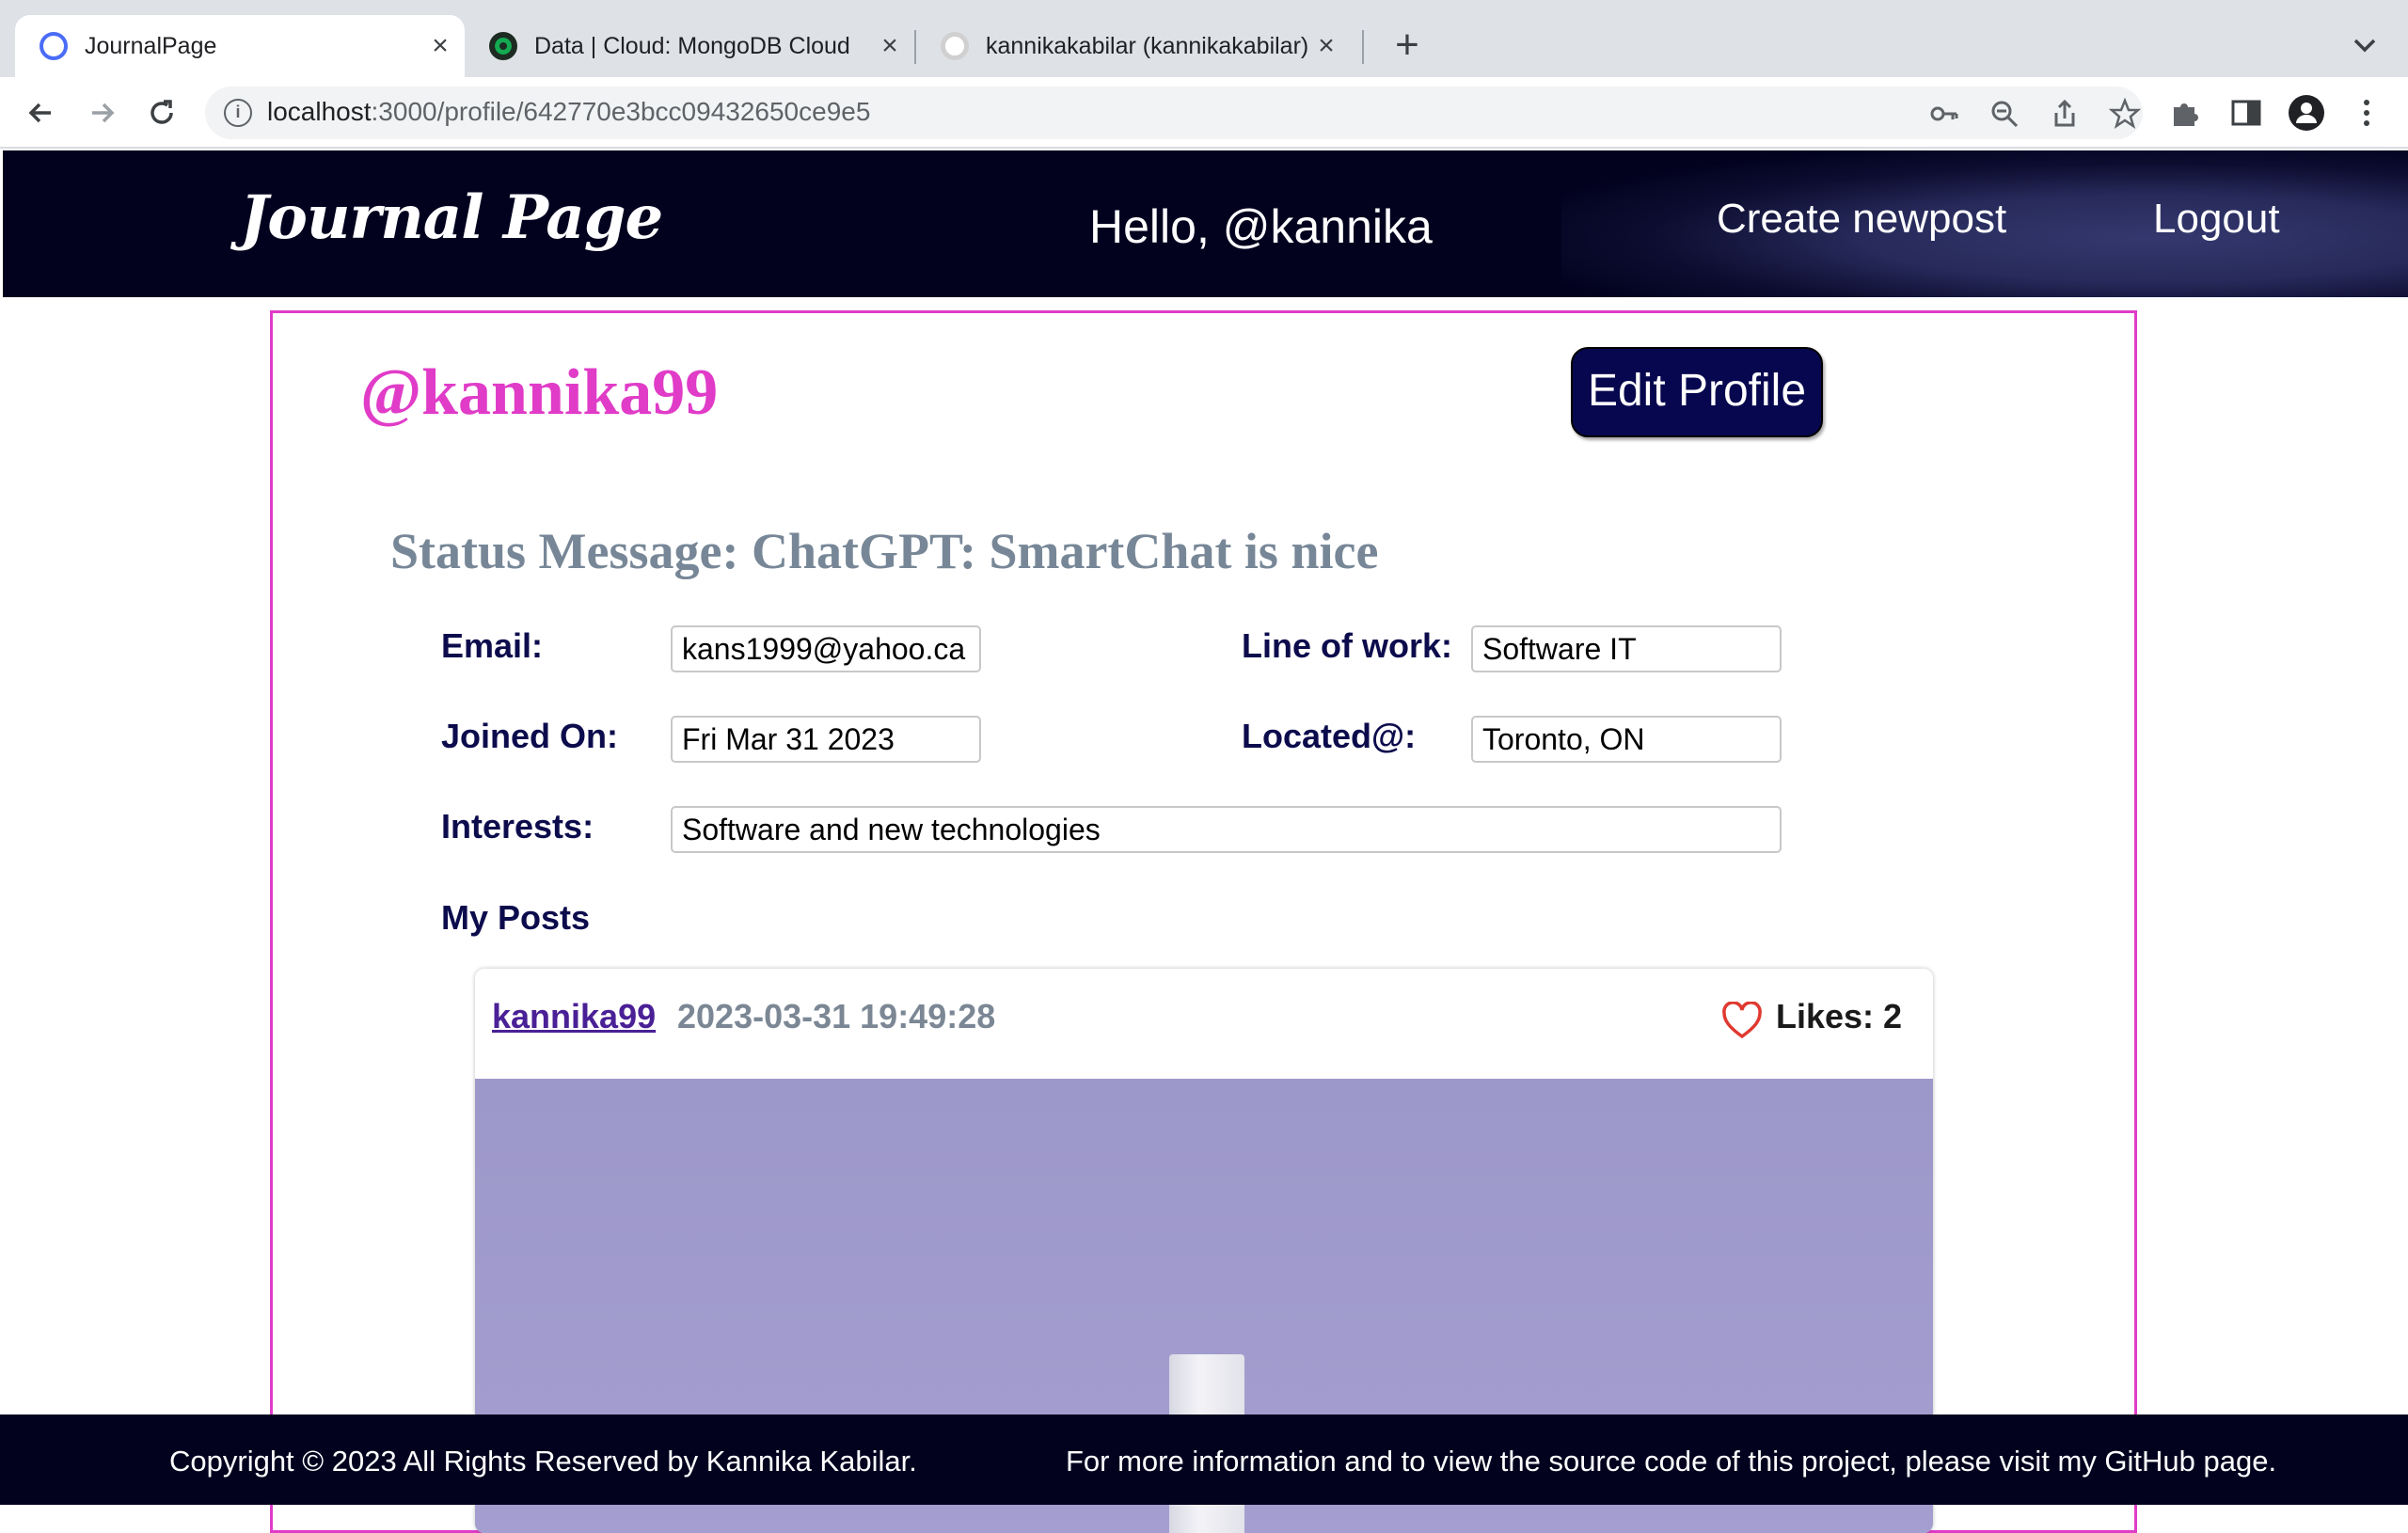  What do you see at coordinates (452, 218) in the screenshot?
I see `site-logo: Journal Page` at bounding box center [452, 218].